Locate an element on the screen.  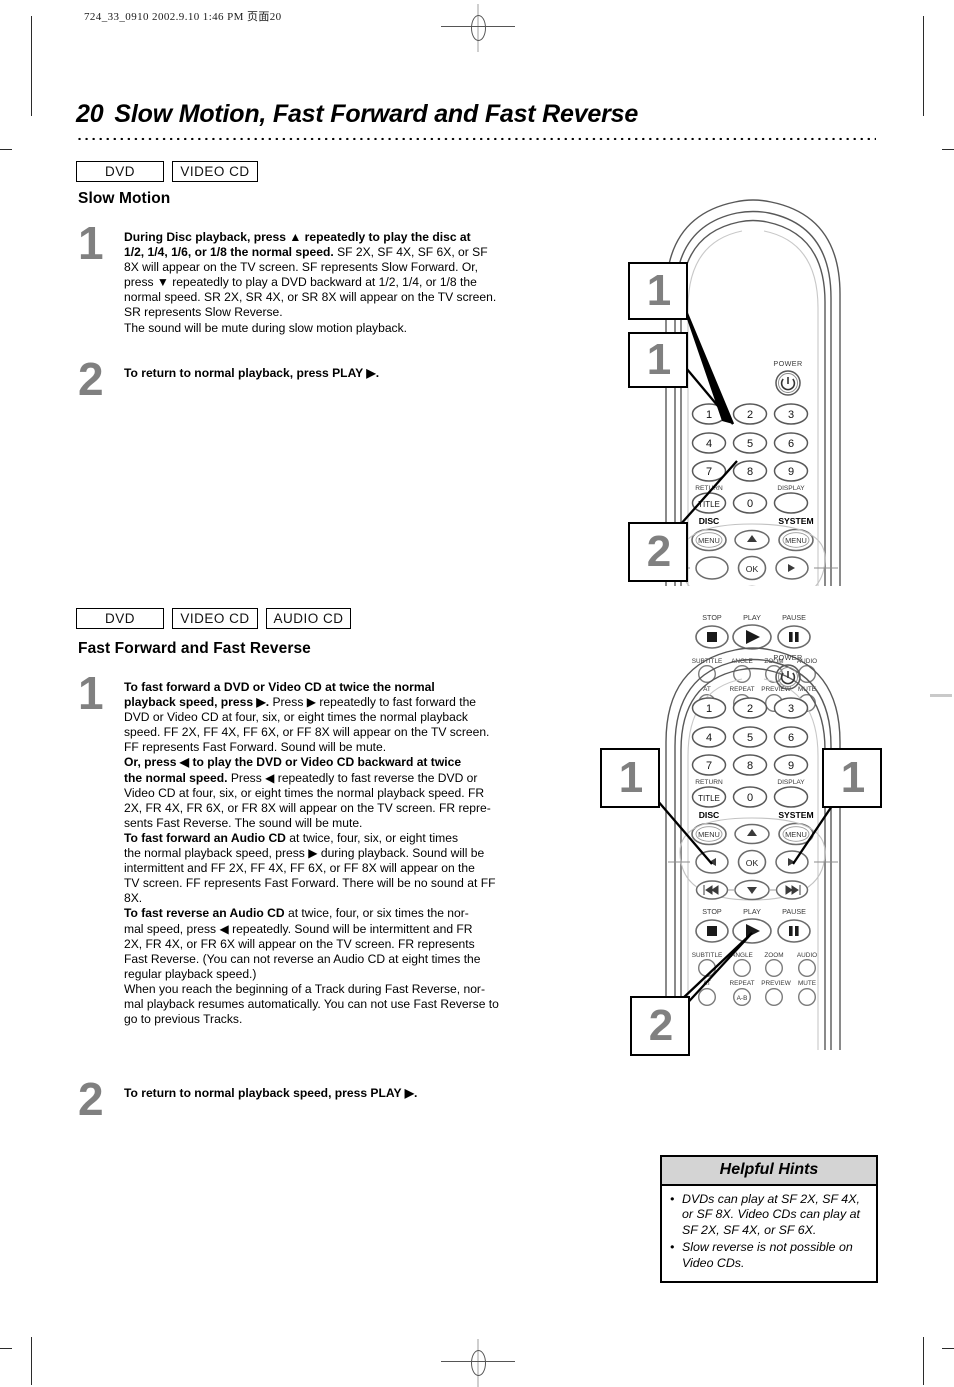
svg-text: AUDIO is located at coordinates (807, 955).